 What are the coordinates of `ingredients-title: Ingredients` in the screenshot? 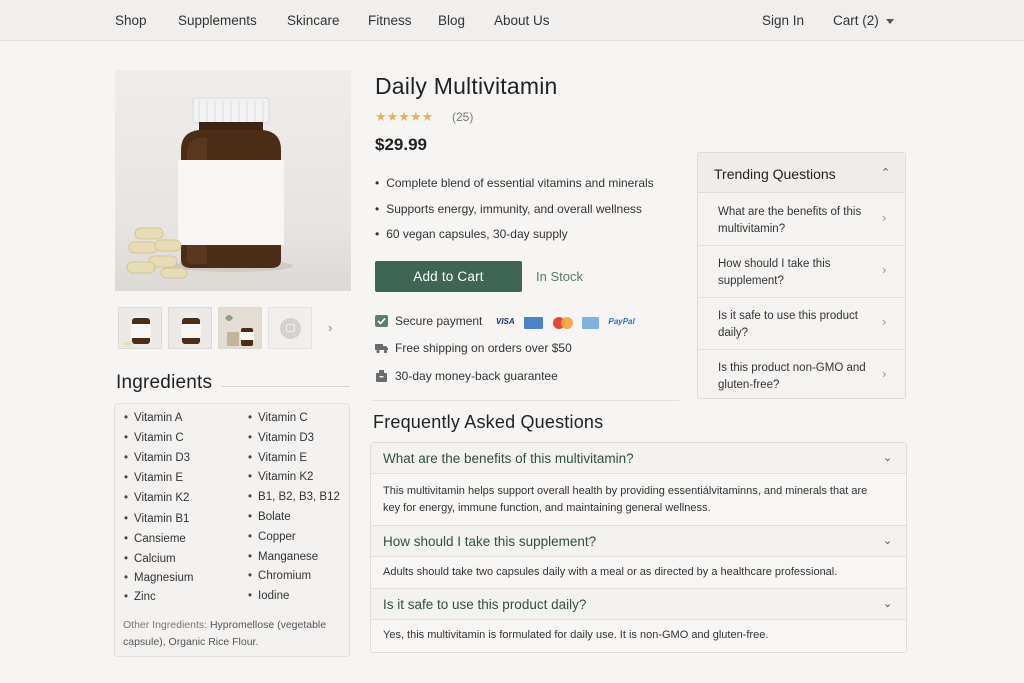 It's located at (164, 382).